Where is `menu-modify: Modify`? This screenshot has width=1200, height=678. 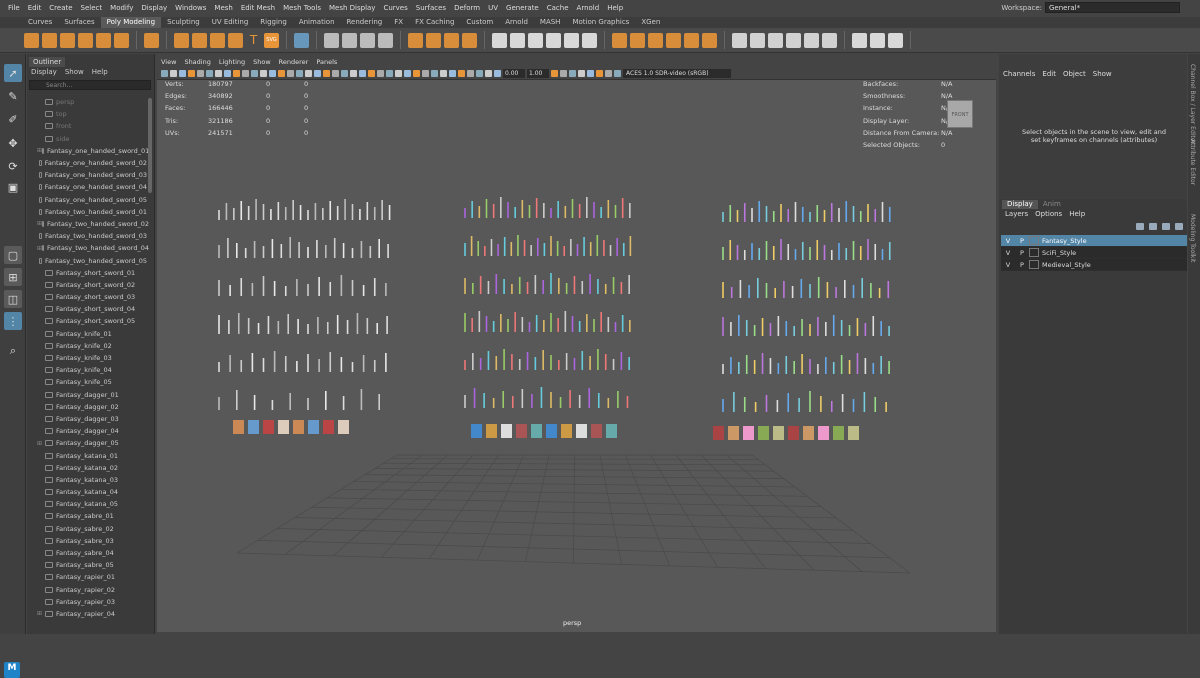 menu-modify: Modify is located at coordinates (121, 8).